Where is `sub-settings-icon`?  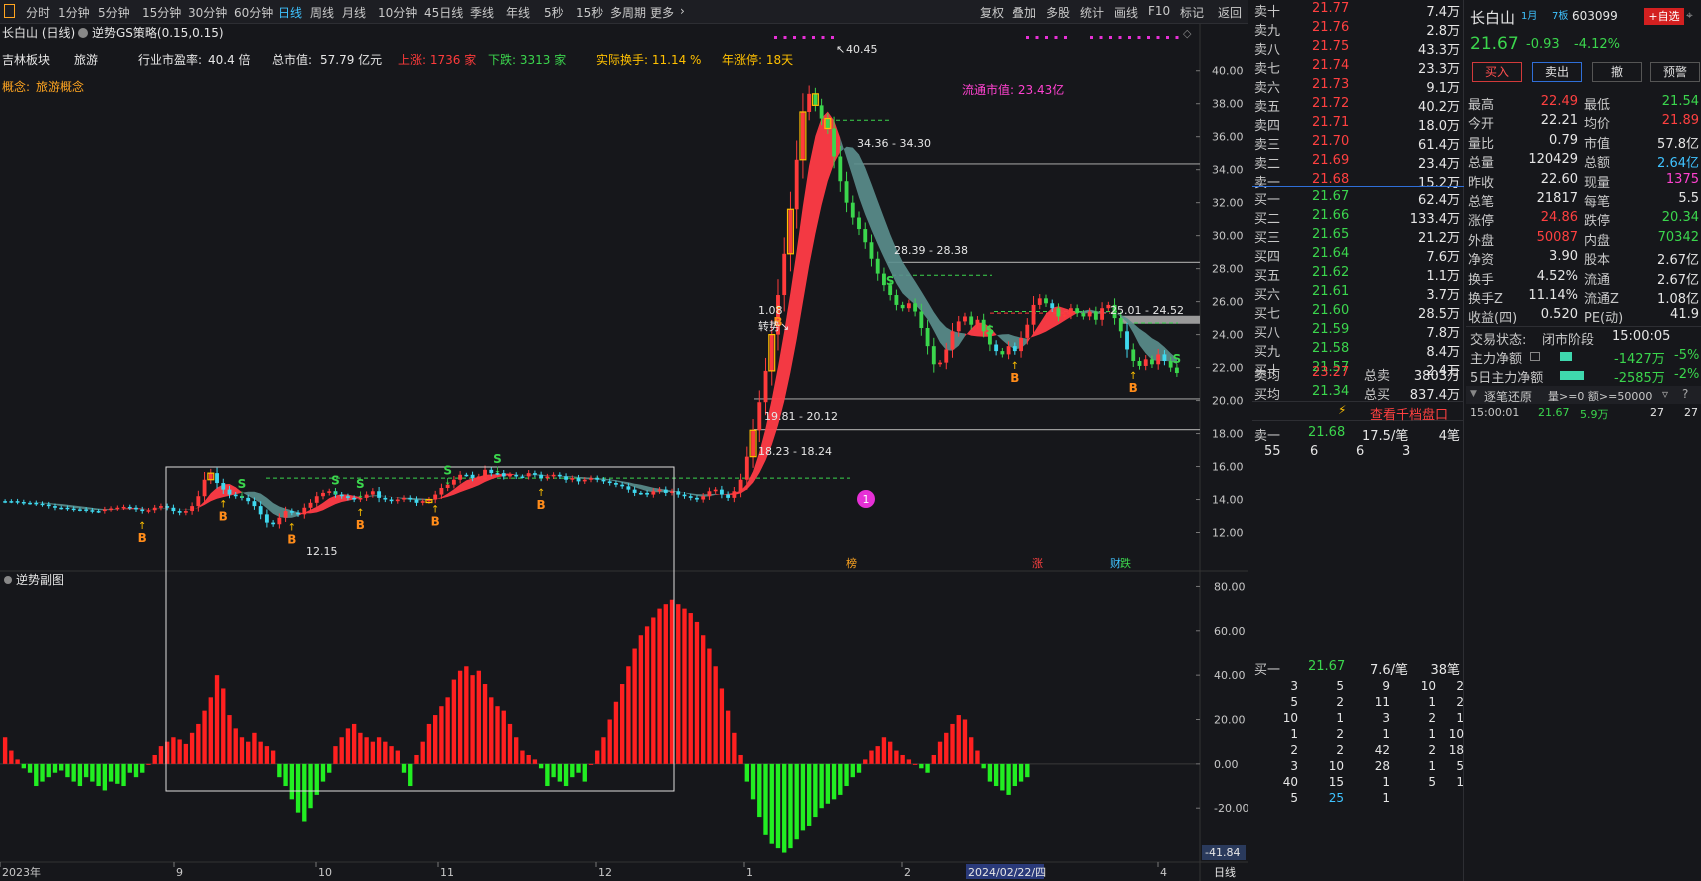 sub-settings-icon is located at coordinates (8, 580).